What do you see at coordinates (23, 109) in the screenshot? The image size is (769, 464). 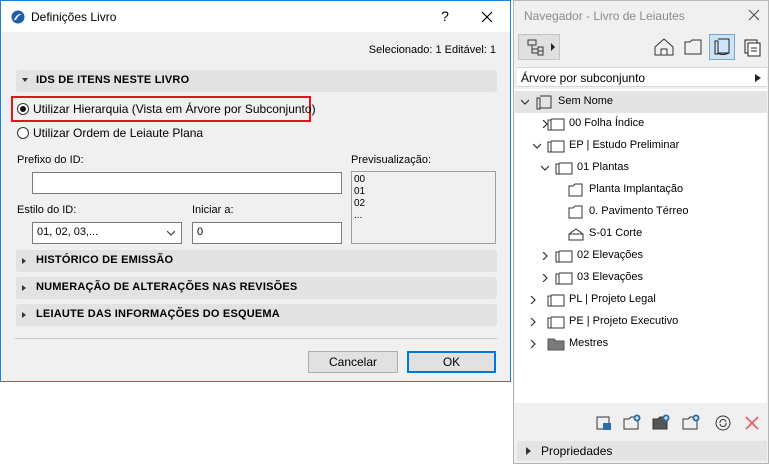 I see `radio-selected-icon` at bounding box center [23, 109].